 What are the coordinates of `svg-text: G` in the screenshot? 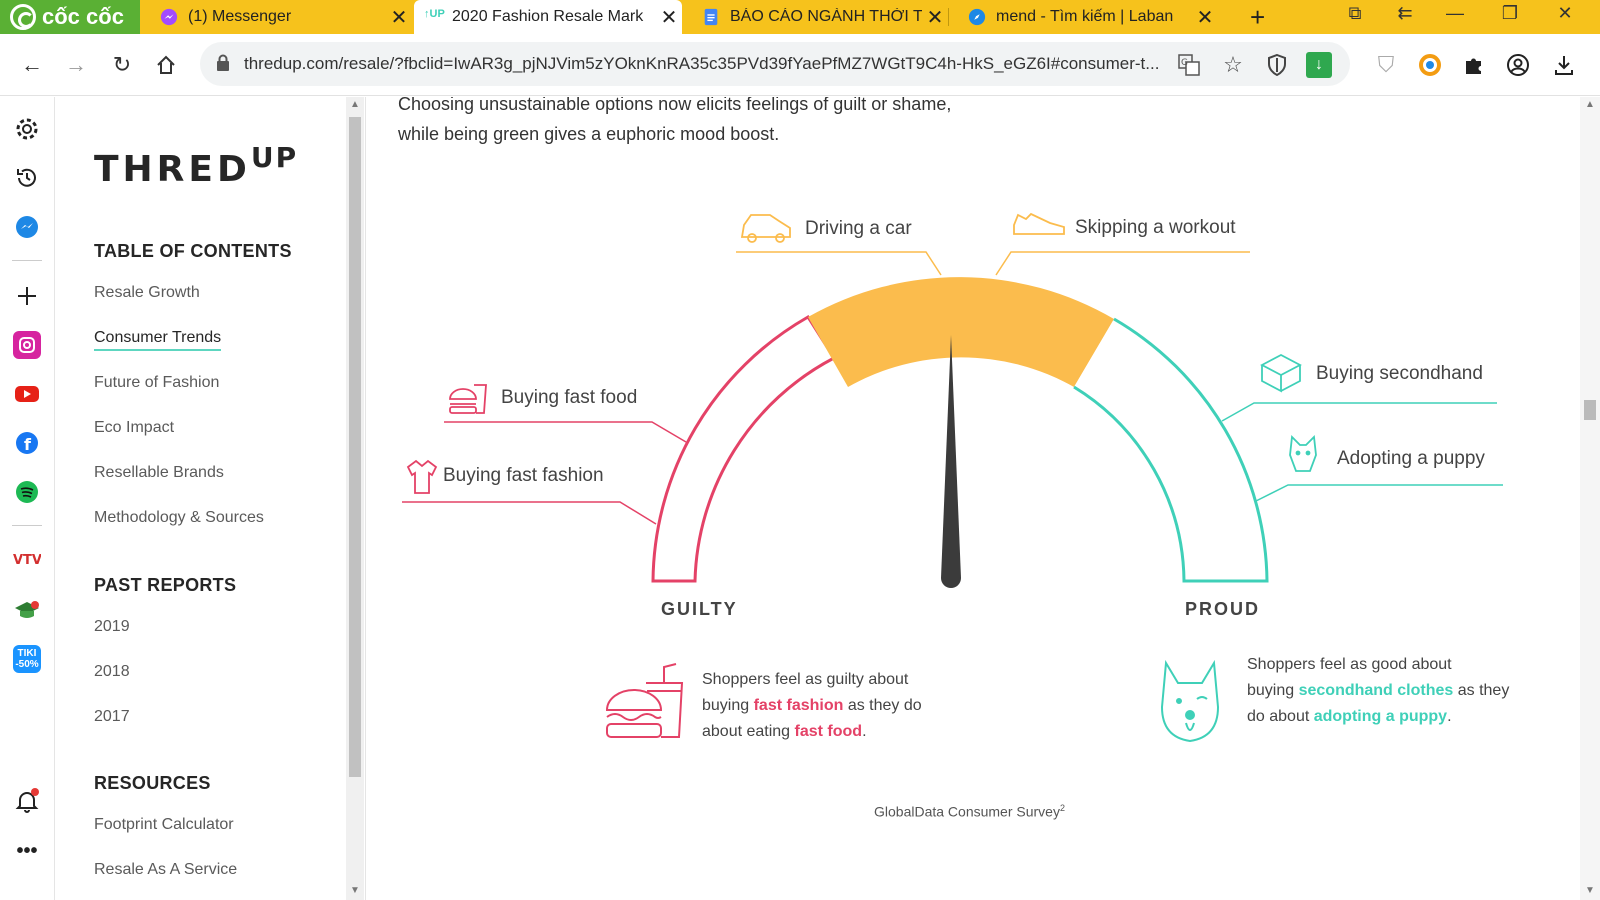 It's located at (1184, 63).